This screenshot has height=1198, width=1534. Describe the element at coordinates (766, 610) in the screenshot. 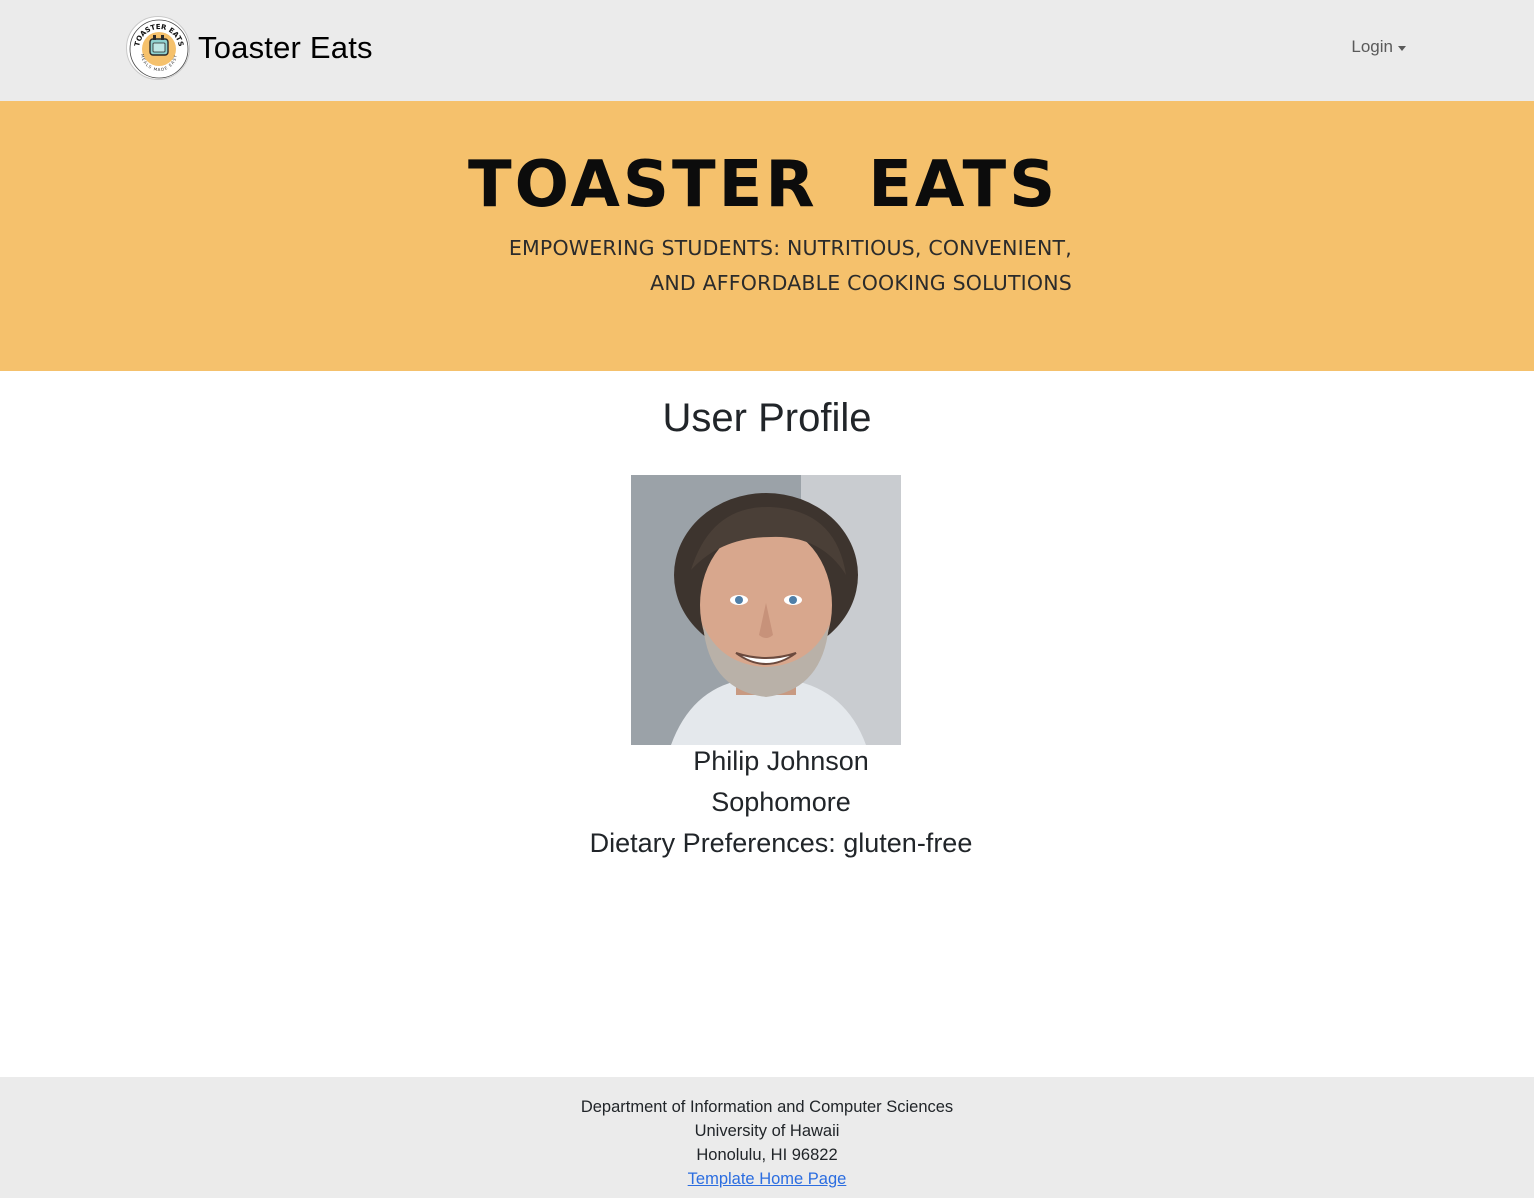

I see `profile-photo` at that location.